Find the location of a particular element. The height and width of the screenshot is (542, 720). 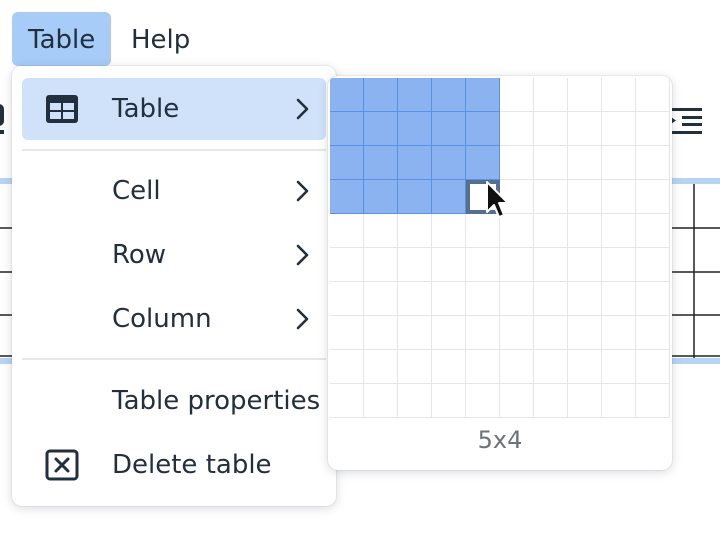

menubar-table: Table is located at coordinates (62, 39).